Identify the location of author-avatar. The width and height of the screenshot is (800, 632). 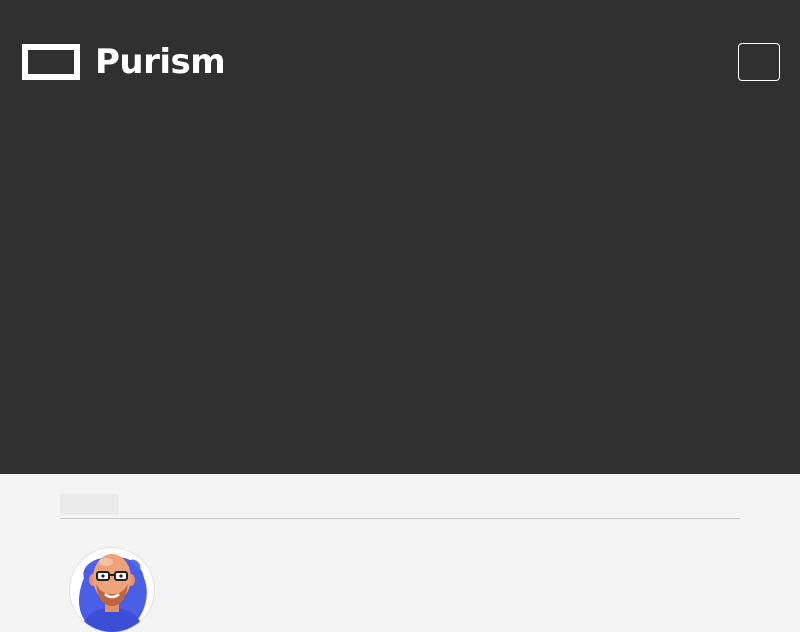
(112, 590).